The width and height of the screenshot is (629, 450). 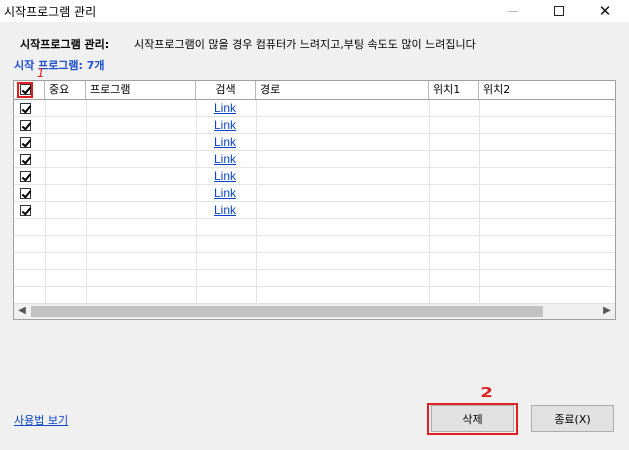 I want to click on minimize-icon, so click(x=513, y=11).